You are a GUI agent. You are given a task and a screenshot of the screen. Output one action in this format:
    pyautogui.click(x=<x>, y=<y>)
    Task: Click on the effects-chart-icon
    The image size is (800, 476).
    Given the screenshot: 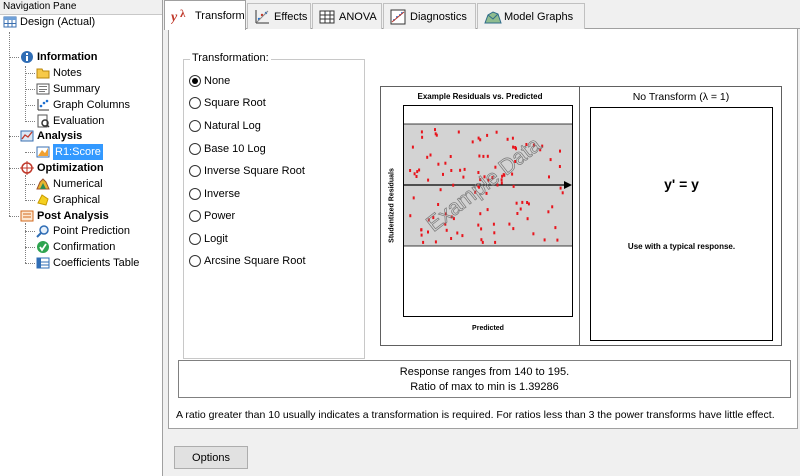 What is the action you would take?
    pyautogui.click(x=262, y=17)
    